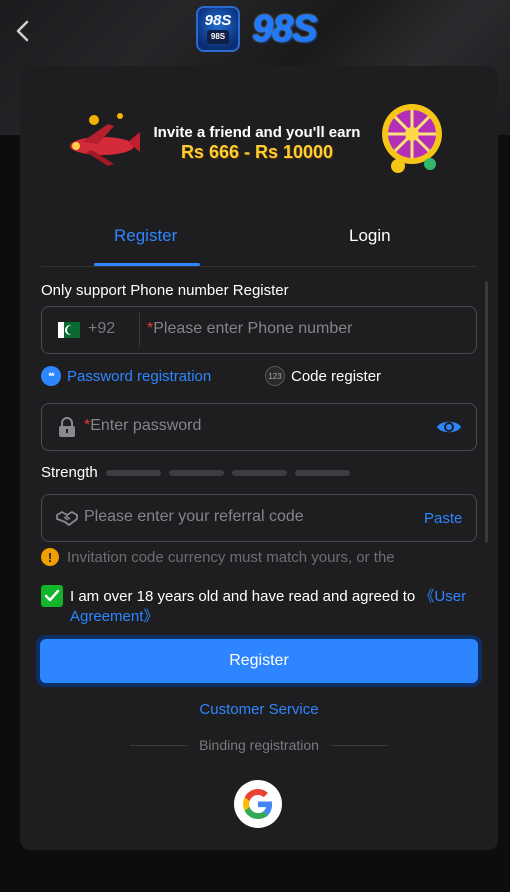 The image size is (510, 892). Describe the element at coordinates (449, 427) in the screenshot. I see `eye-icon` at that location.